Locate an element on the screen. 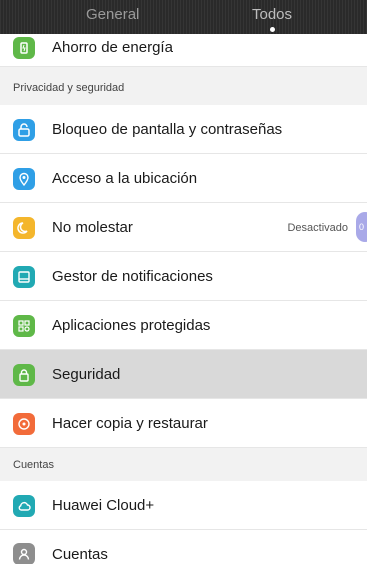 Image resolution: width=367 pixels, height=564 pixels. cloud-icon is located at coordinates (24, 506).